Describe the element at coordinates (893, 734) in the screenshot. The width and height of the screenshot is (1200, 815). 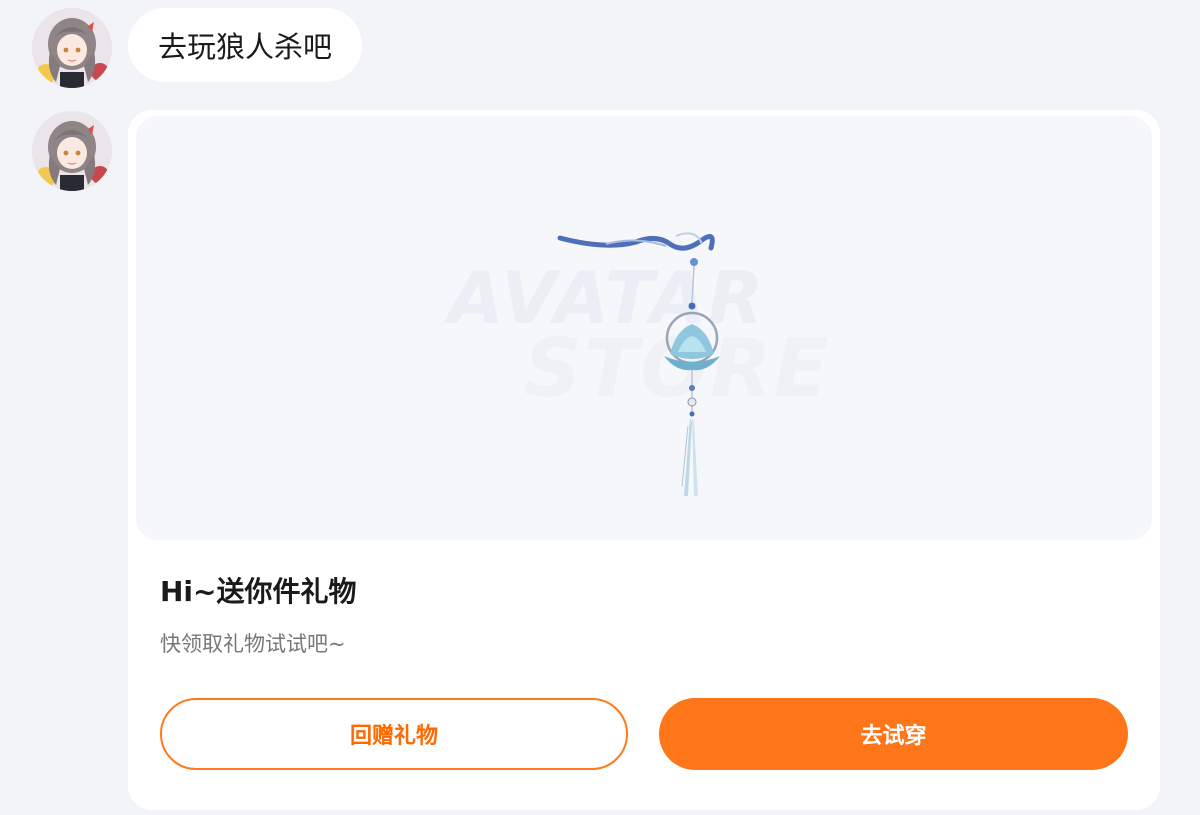
I see `try-on-button: 去试穿` at that location.